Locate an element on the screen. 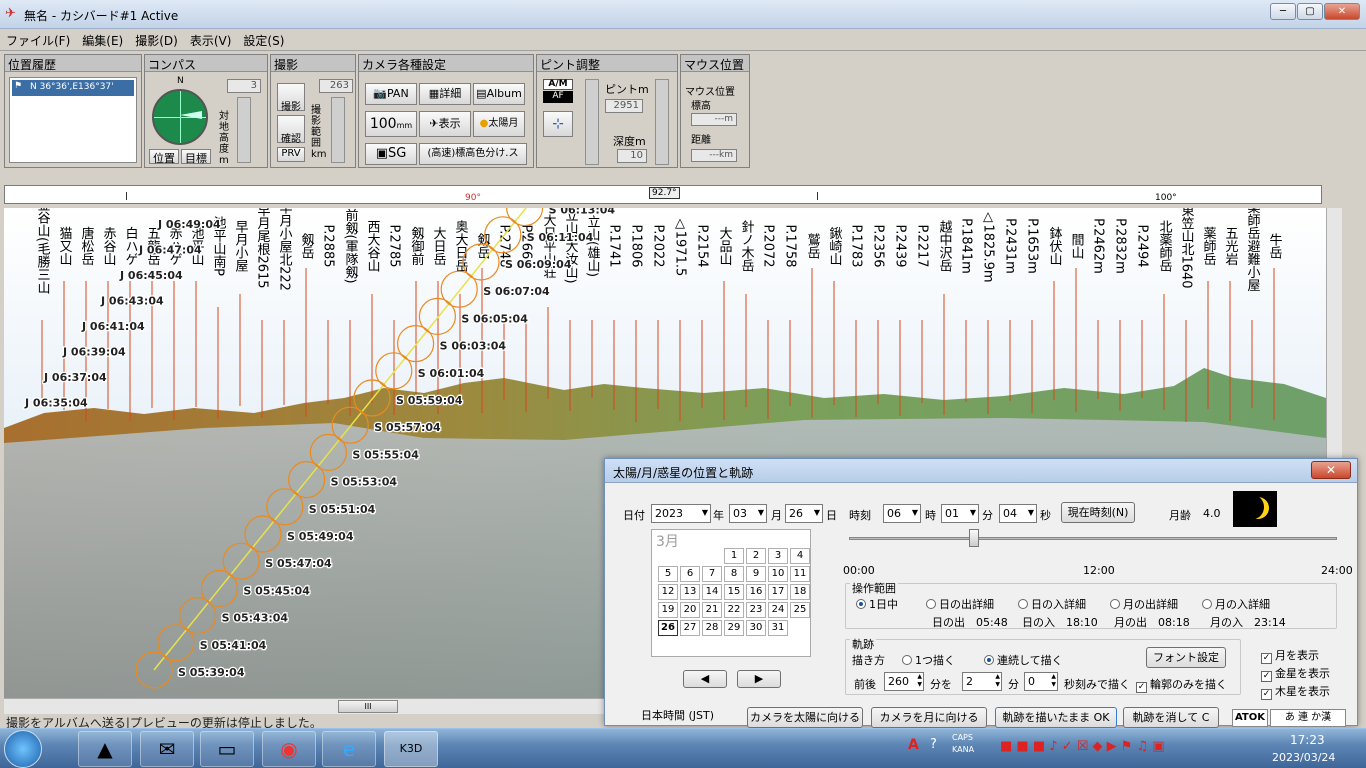 The width and height of the screenshot is (1366, 768). calendar-day: 26 is located at coordinates (668, 628).